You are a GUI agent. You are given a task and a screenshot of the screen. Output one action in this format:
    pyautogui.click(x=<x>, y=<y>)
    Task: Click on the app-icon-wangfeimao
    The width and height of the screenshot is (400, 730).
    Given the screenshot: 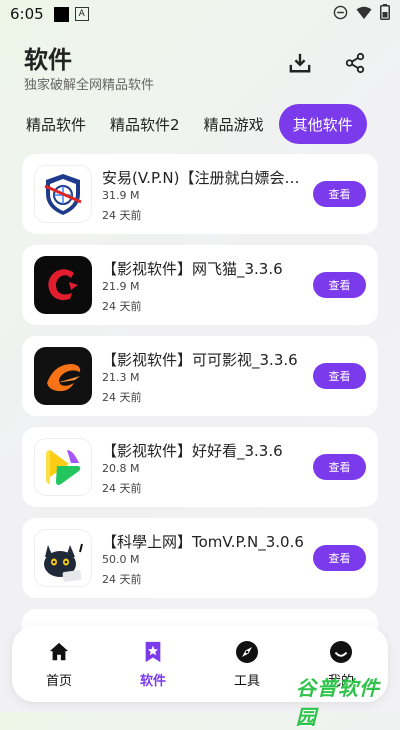 What is the action you would take?
    pyautogui.click(x=63, y=285)
    